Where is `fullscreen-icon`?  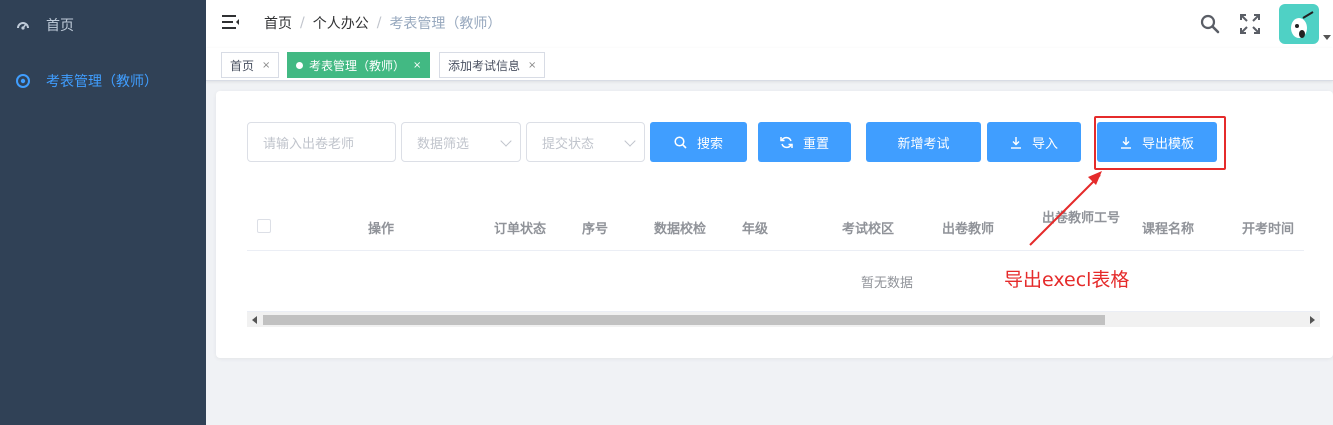
fullscreen-icon is located at coordinates (1250, 24).